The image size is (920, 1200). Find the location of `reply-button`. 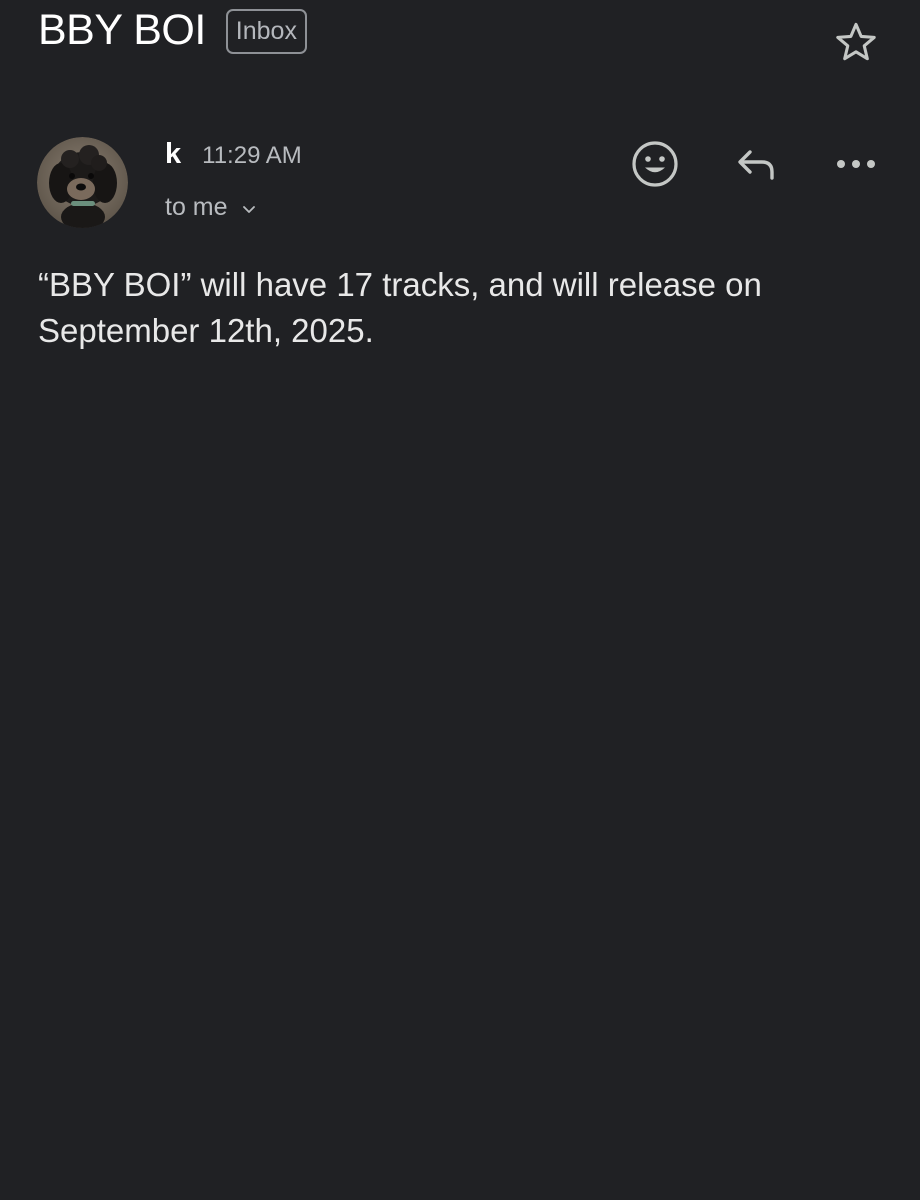

reply-button is located at coordinates (756, 164).